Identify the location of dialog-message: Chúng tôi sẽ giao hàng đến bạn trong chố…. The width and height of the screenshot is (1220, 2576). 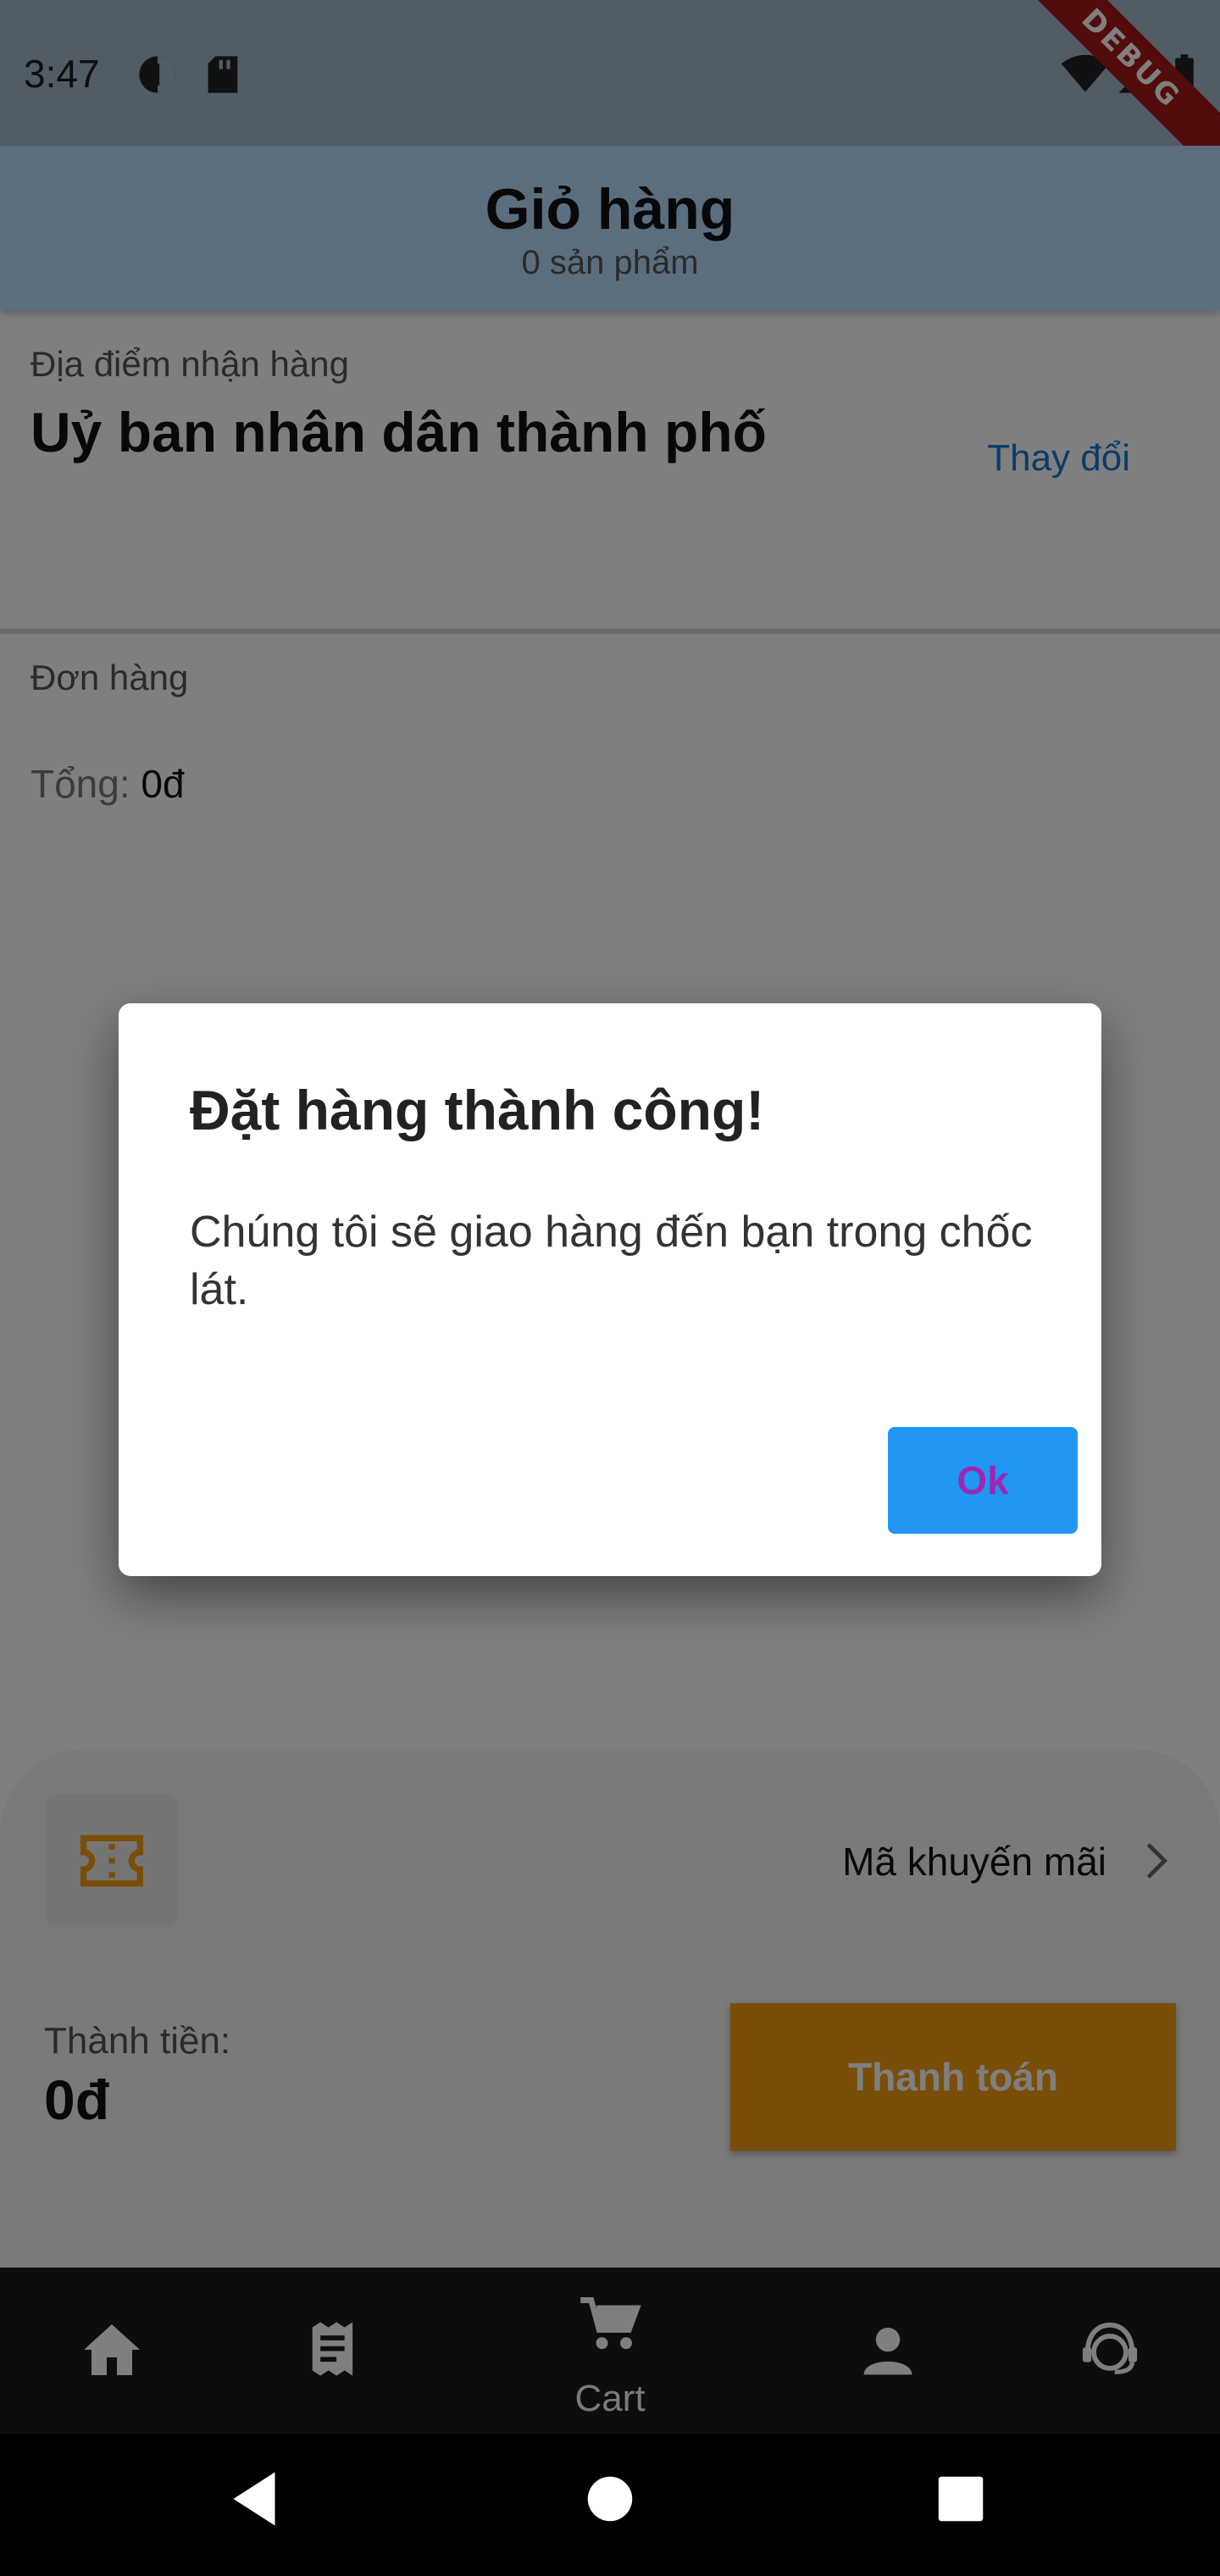
(611, 1261).